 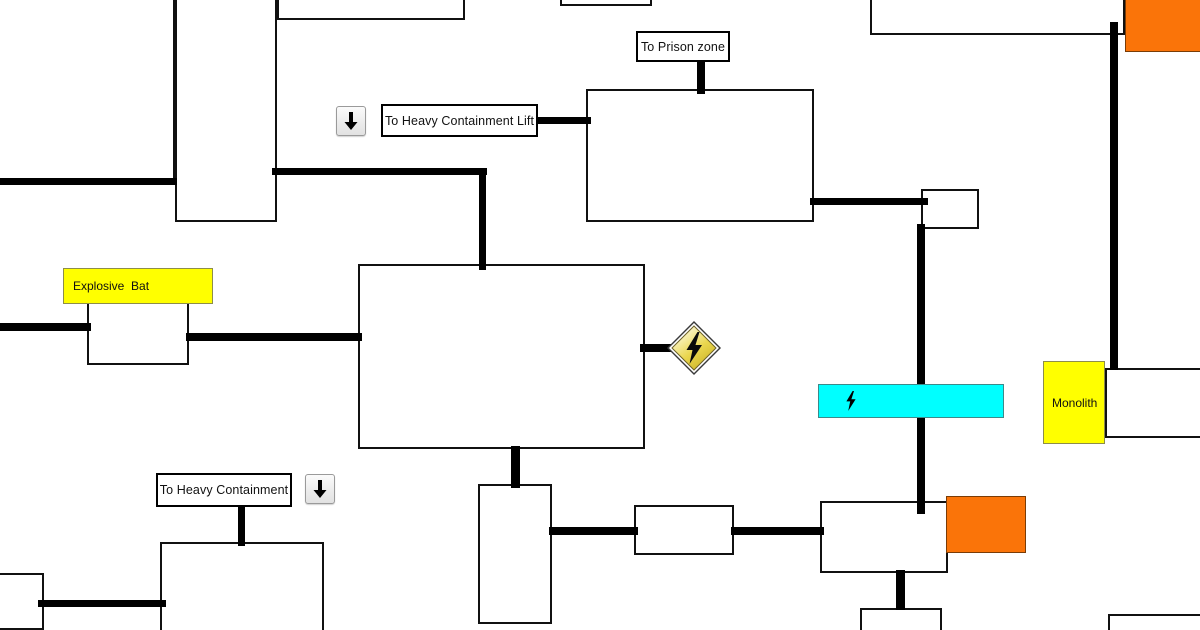 I want to click on label-to-heavy-containment-lift: To Heavy Containment Lift, so click(x=459, y=120).